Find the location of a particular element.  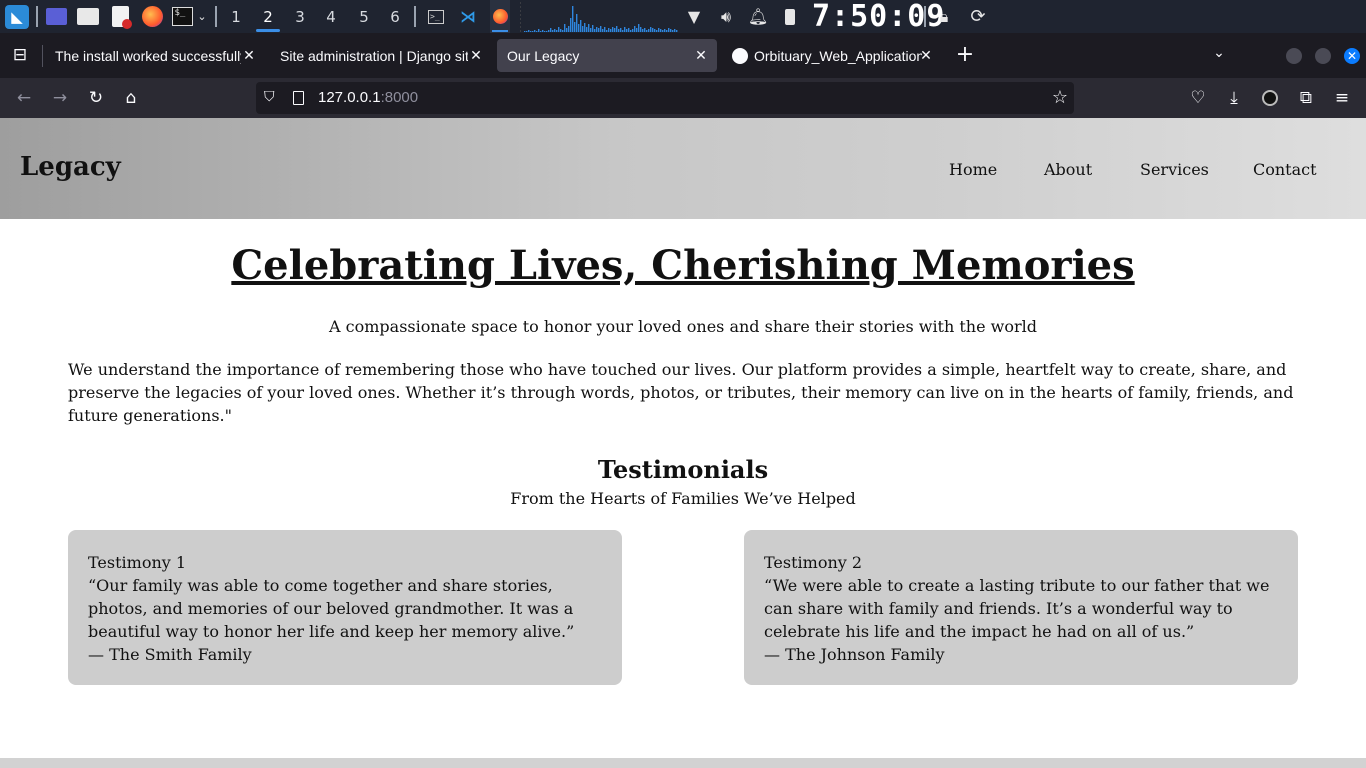

kali-dragon-icon: ◣ is located at coordinates (17, 16).